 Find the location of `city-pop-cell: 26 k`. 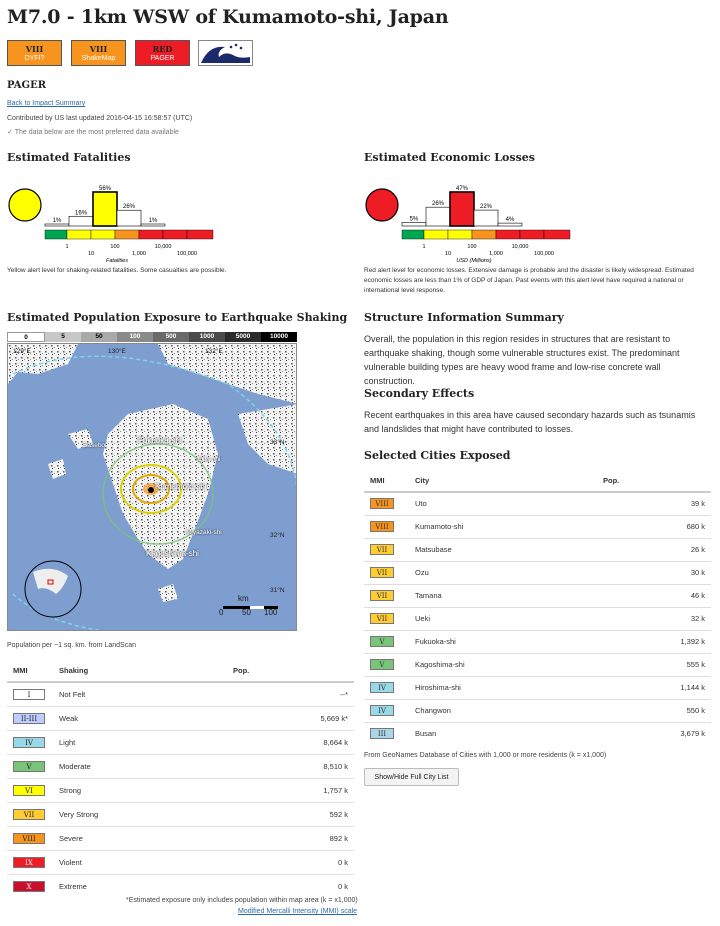

city-pop-cell: 26 k is located at coordinates (655, 549).